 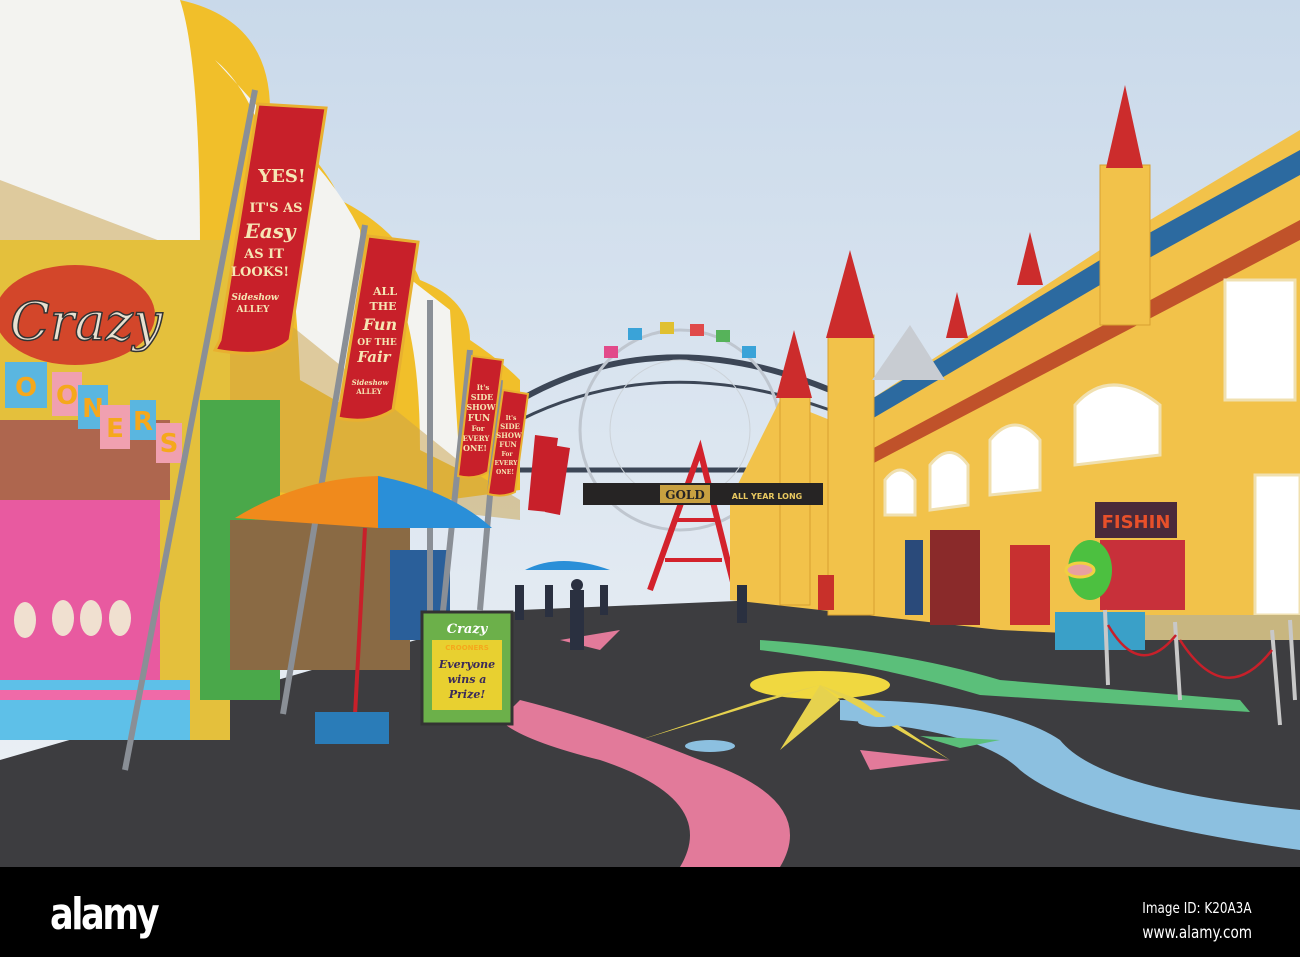 What do you see at coordinates (379, 324) in the screenshot?
I see `banner-text: Fun` at bounding box center [379, 324].